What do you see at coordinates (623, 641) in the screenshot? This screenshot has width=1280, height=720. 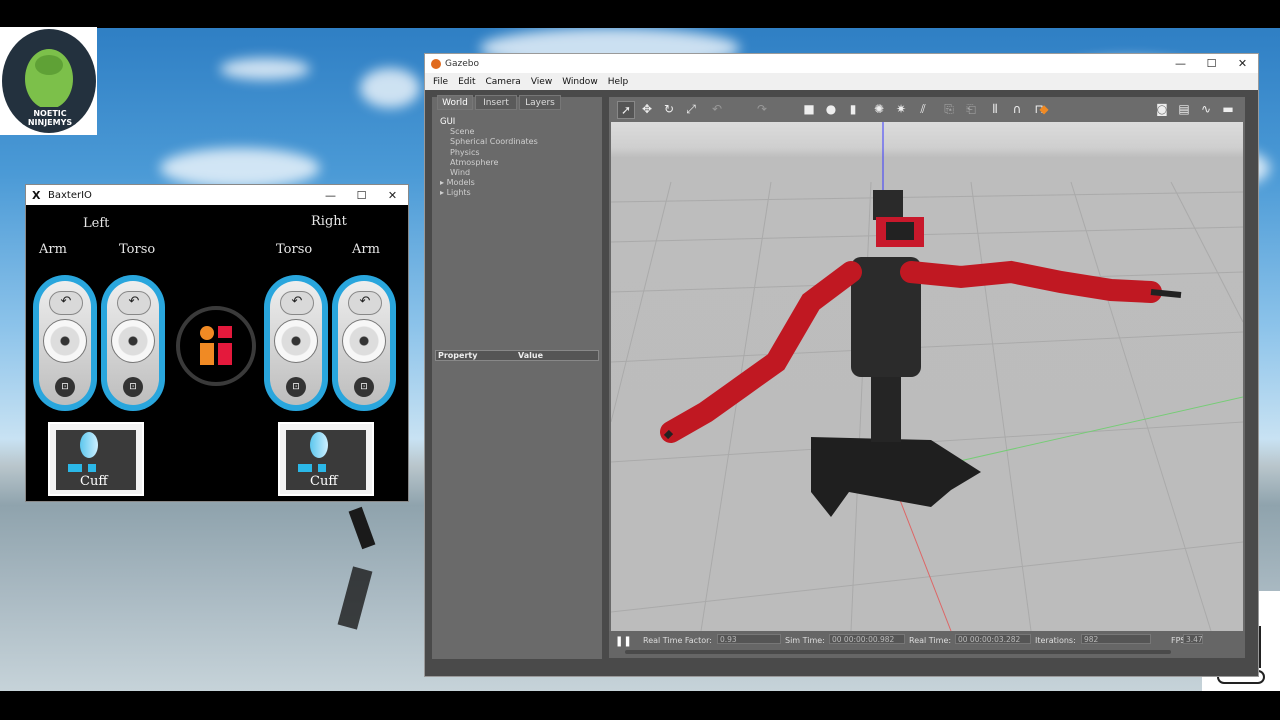 I see `pause-icon: ❚❚` at bounding box center [623, 641].